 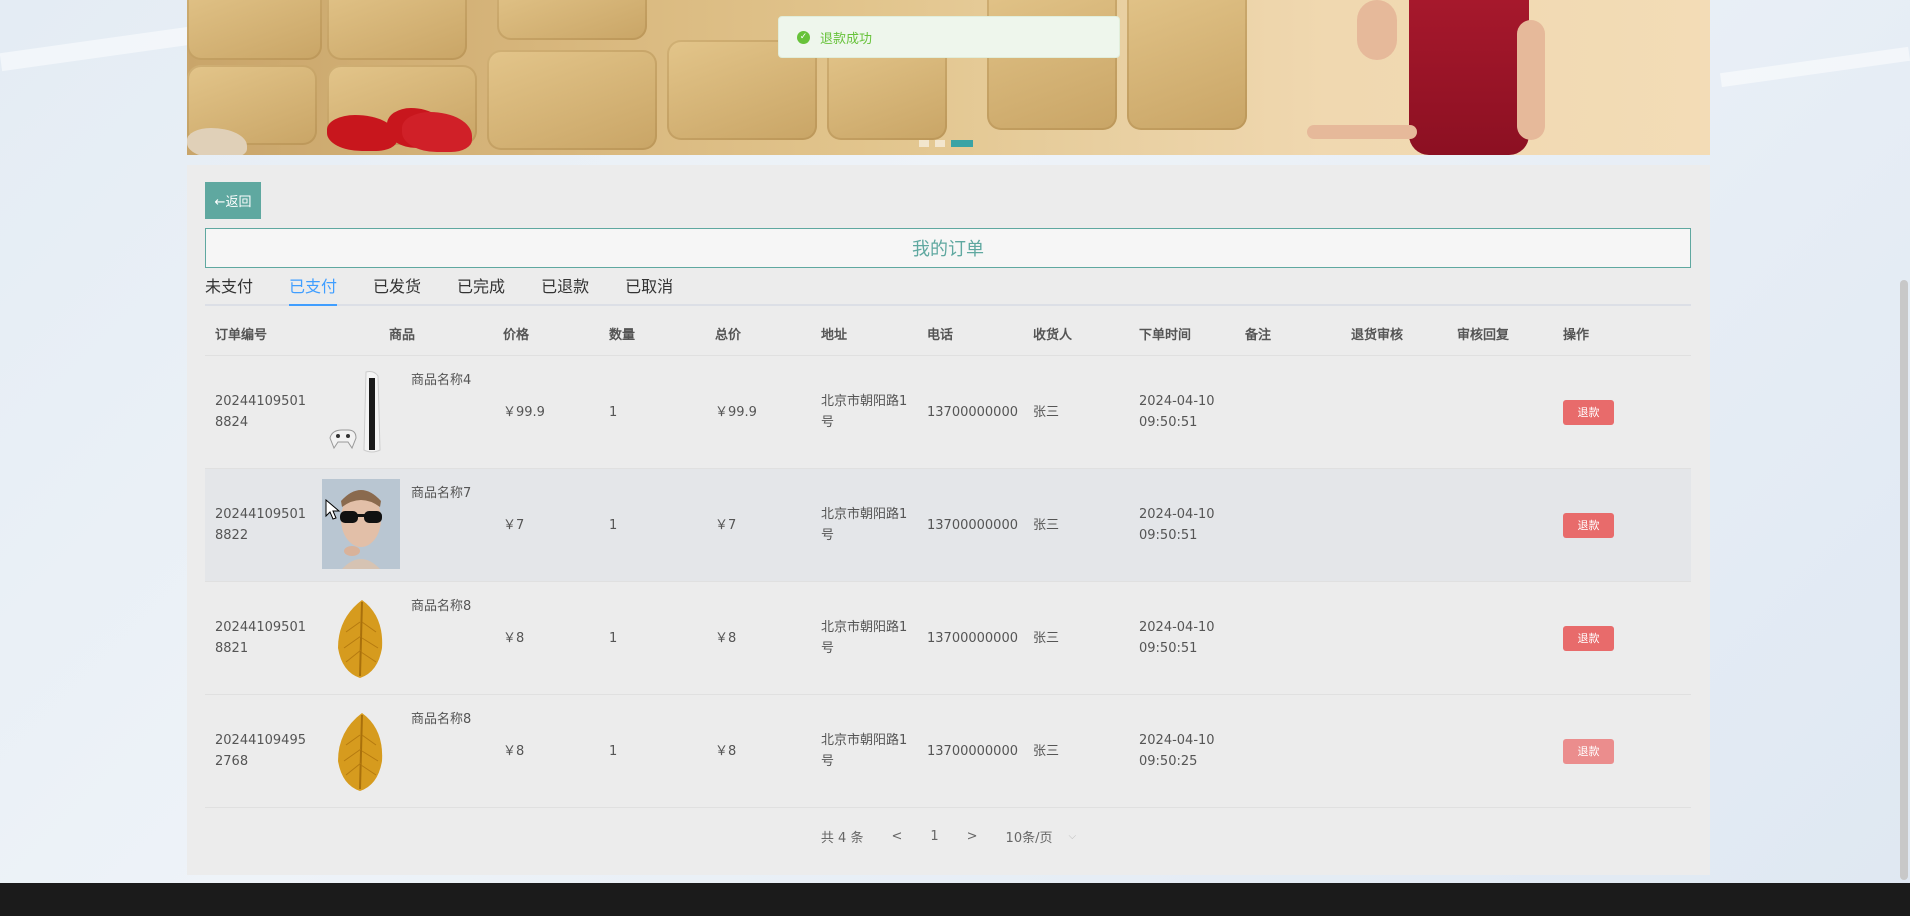 What do you see at coordinates (934, 836) in the screenshot?
I see `page-number: 1` at bounding box center [934, 836].